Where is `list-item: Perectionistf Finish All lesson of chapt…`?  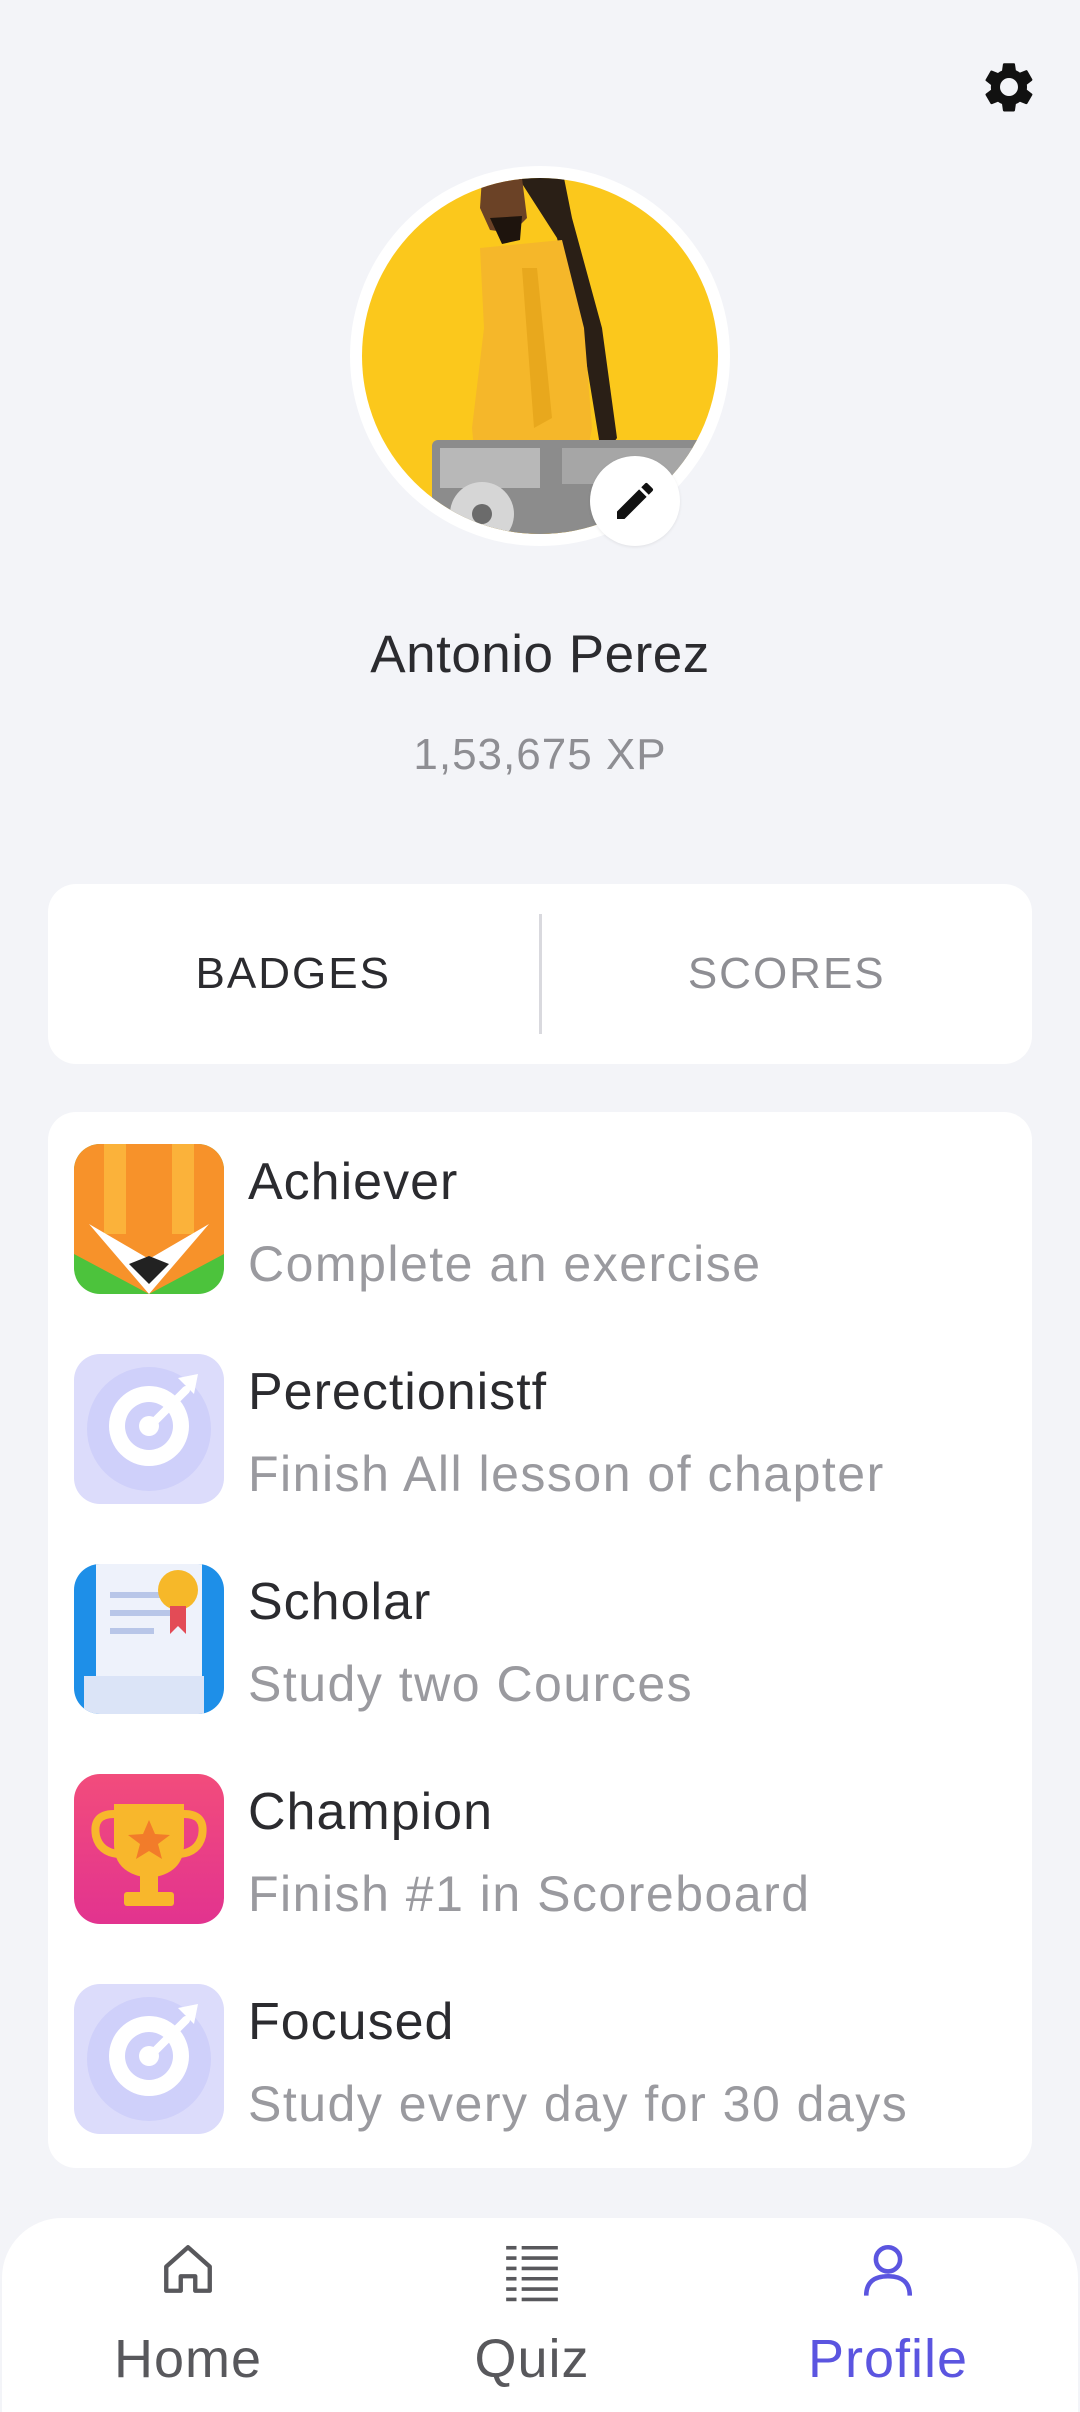 list-item: Perectionistf Finish All lesson of chapt… is located at coordinates (544, 1429).